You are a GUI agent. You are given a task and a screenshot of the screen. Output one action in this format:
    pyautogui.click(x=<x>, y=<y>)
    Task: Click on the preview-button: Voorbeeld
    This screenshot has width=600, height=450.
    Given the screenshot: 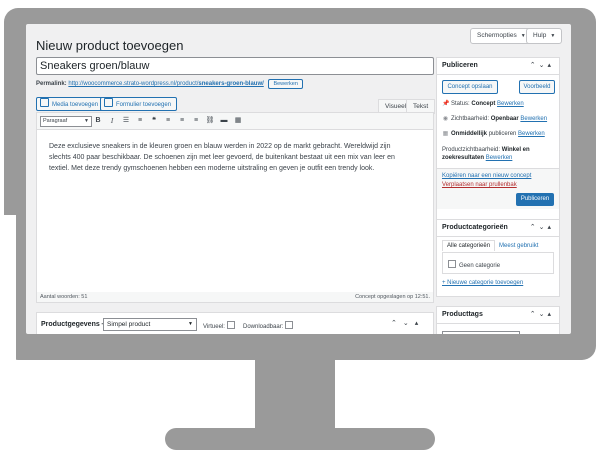 What is the action you would take?
    pyautogui.click(x=537, y=87)
    